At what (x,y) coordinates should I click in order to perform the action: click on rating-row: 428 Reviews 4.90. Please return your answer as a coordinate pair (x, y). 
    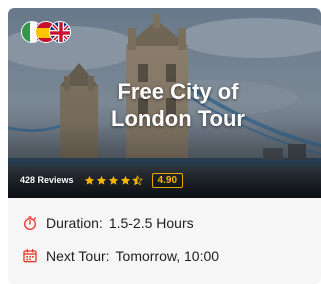
    Looking at the image, I should click on (102, 180).